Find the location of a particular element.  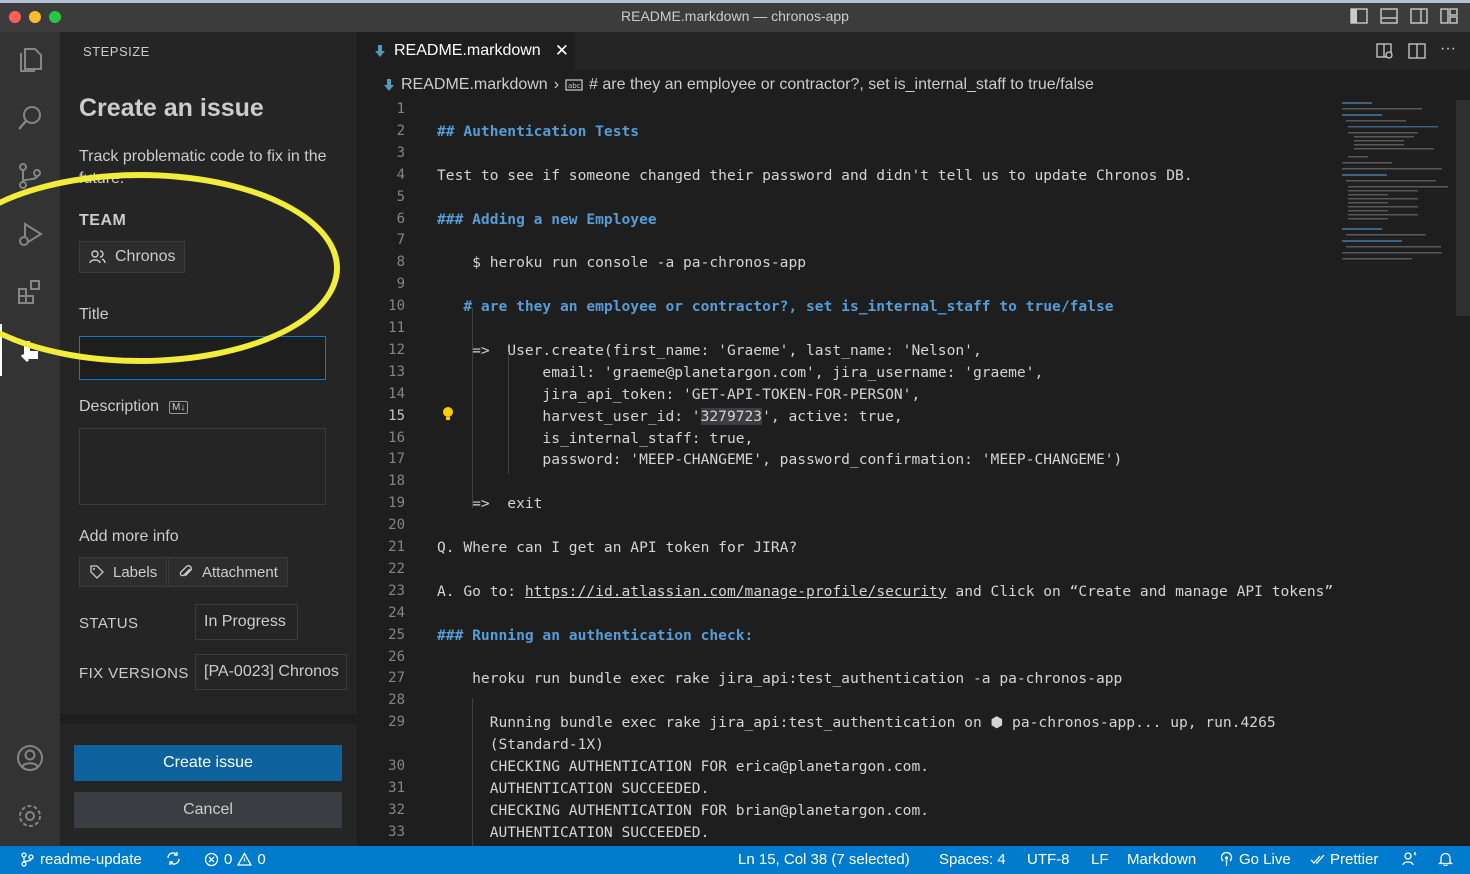

go-live-button: Go Live is located at coordinates (1255, 859).